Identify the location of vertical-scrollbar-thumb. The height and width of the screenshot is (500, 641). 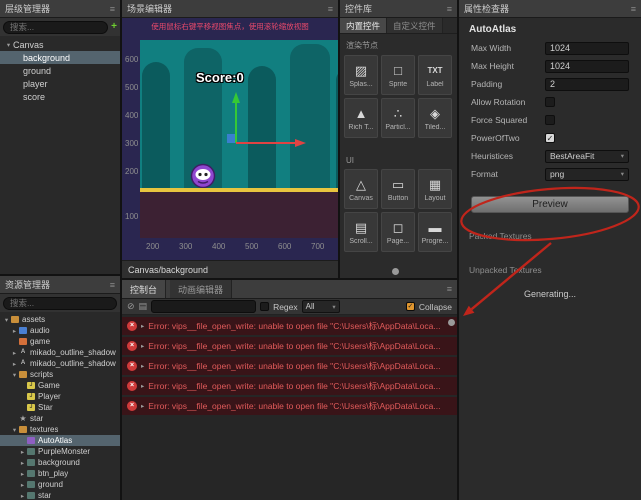
(451, 322).